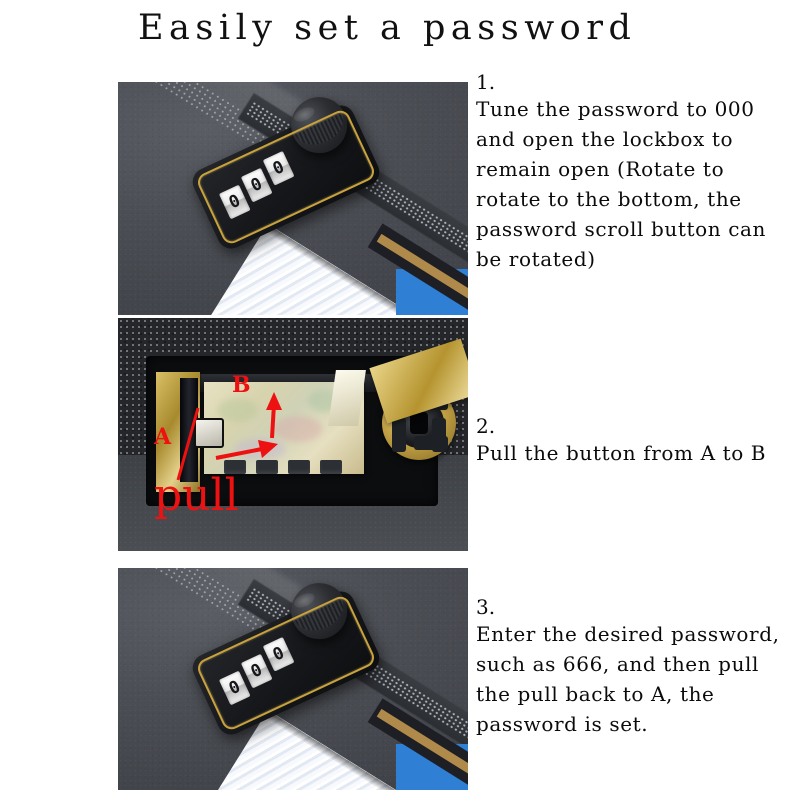 The width and height of the screenshot is (800, 800). I want to click on step-3-photo: 0 0 0, so click(293, 679).